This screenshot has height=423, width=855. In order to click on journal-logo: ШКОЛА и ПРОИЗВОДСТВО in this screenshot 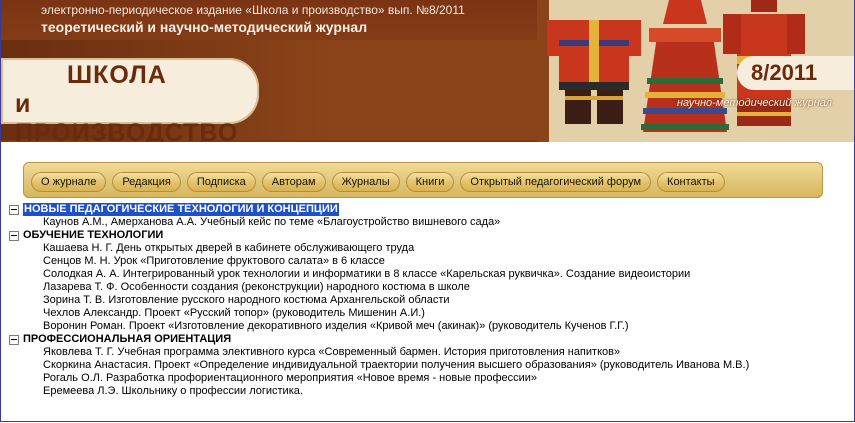, I will do `click(130, 100)`.